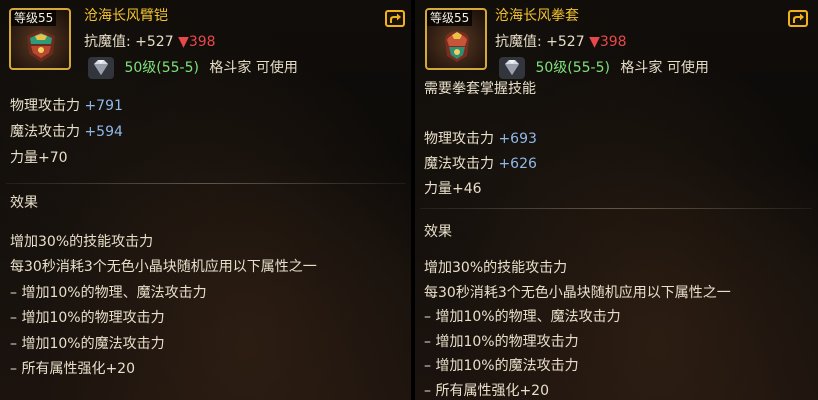  I want to click on magic-attack-line: 魔法攻击力 +594, so click(66, 132).